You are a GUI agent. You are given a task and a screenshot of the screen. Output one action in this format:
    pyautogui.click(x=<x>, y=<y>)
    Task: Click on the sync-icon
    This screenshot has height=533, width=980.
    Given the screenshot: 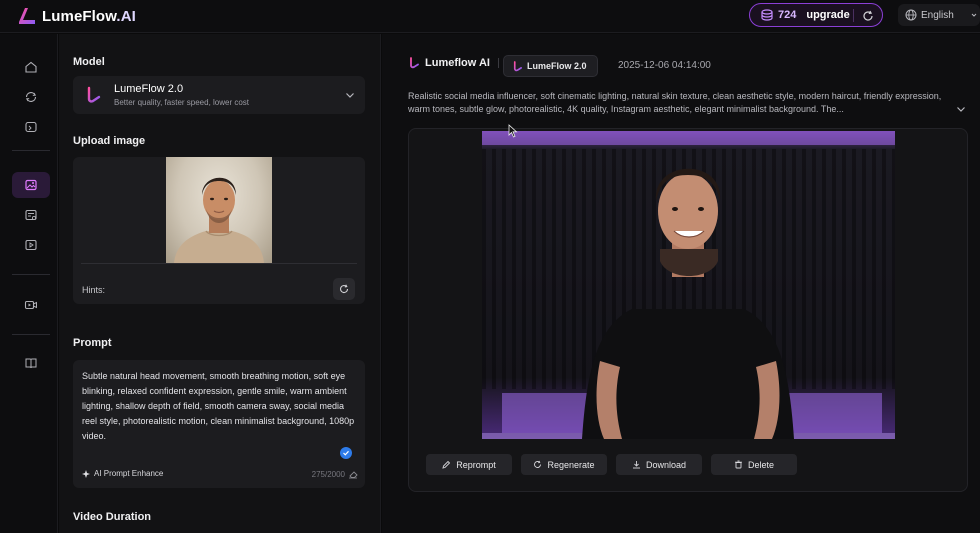 What is the action you would take?
    pyautogui.click(x=31, y=97)
    